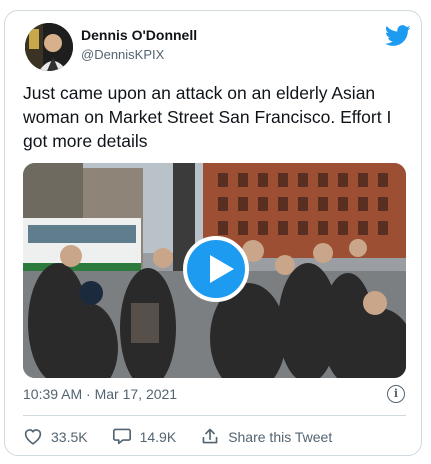  What do you see at coordinates (49, 47) in the screenshot?
I see `avatar` at bounding box center [49, 47].